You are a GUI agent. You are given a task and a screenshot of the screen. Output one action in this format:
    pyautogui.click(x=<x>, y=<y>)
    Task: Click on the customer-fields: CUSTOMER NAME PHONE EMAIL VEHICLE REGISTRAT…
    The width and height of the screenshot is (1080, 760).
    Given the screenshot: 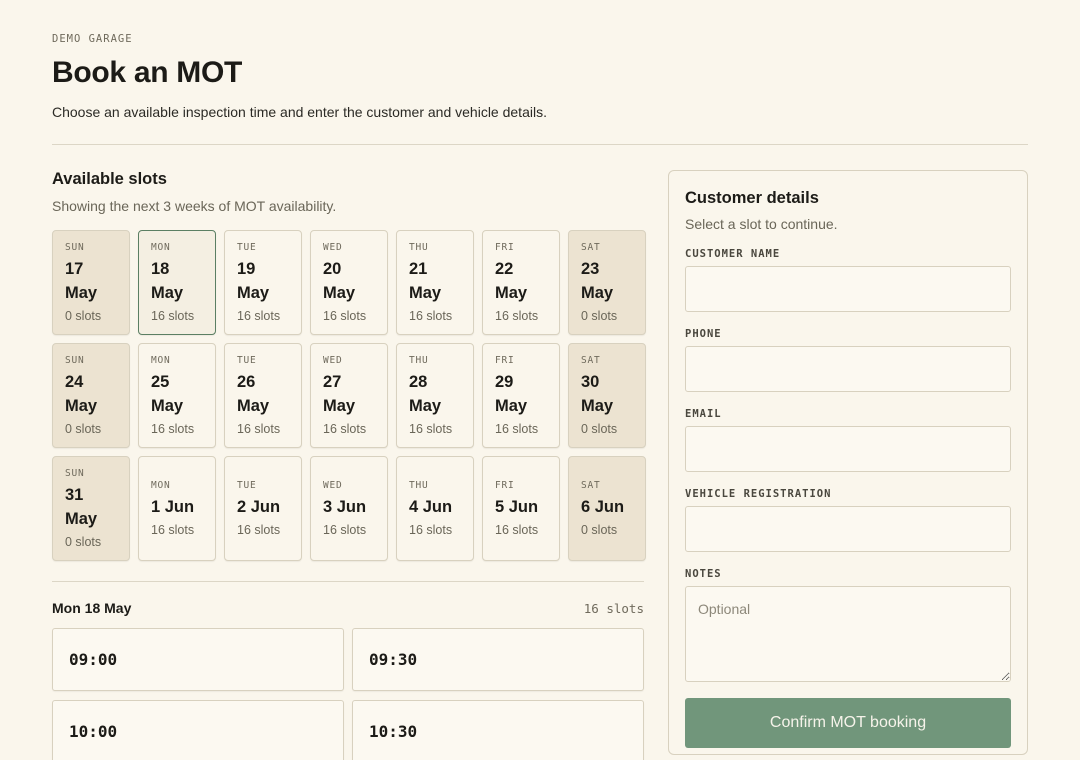 What is the action you would take?
    pyautogui.click(x=848, y=400)
    